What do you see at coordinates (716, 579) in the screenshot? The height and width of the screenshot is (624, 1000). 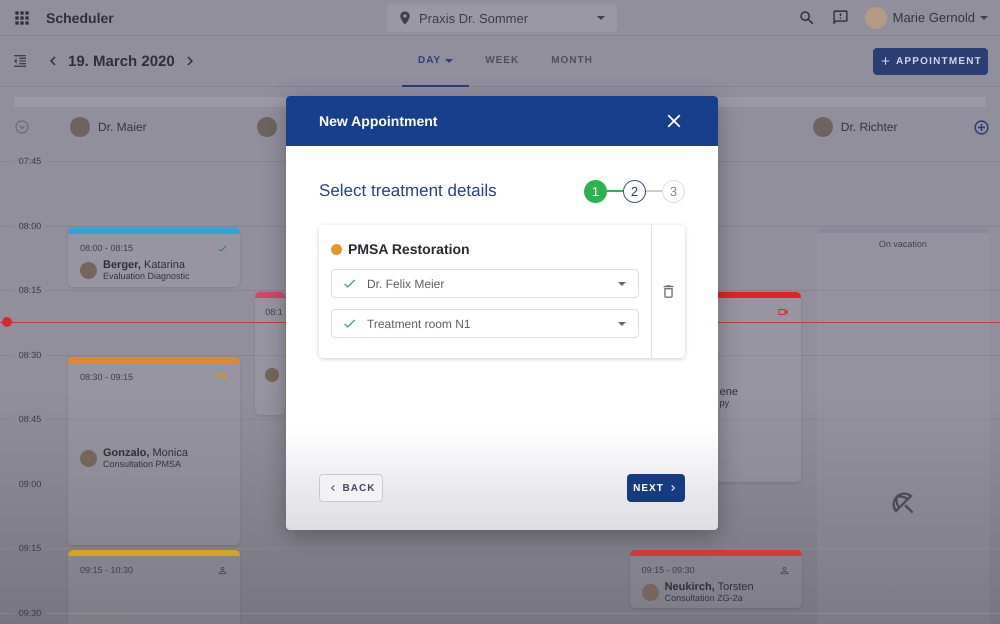 I see `appointment-card: 09:15 - 09:30 Neukirch, Torsten Consultation ZG-2a` at bounding box center [716, 579].